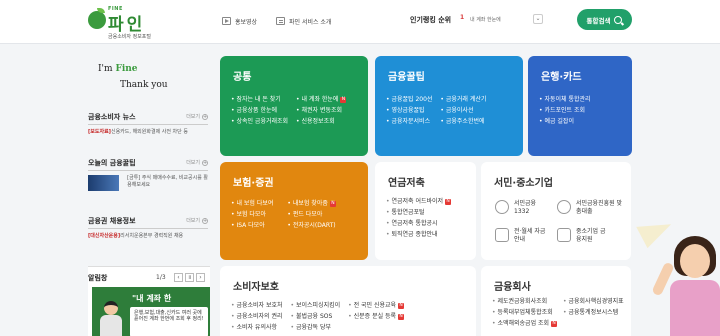 Image resolution: width=720 pixels, height=336 pixels. I want to click on link-credit-education-label: 전 국민 신용교육, so click(375, 305).